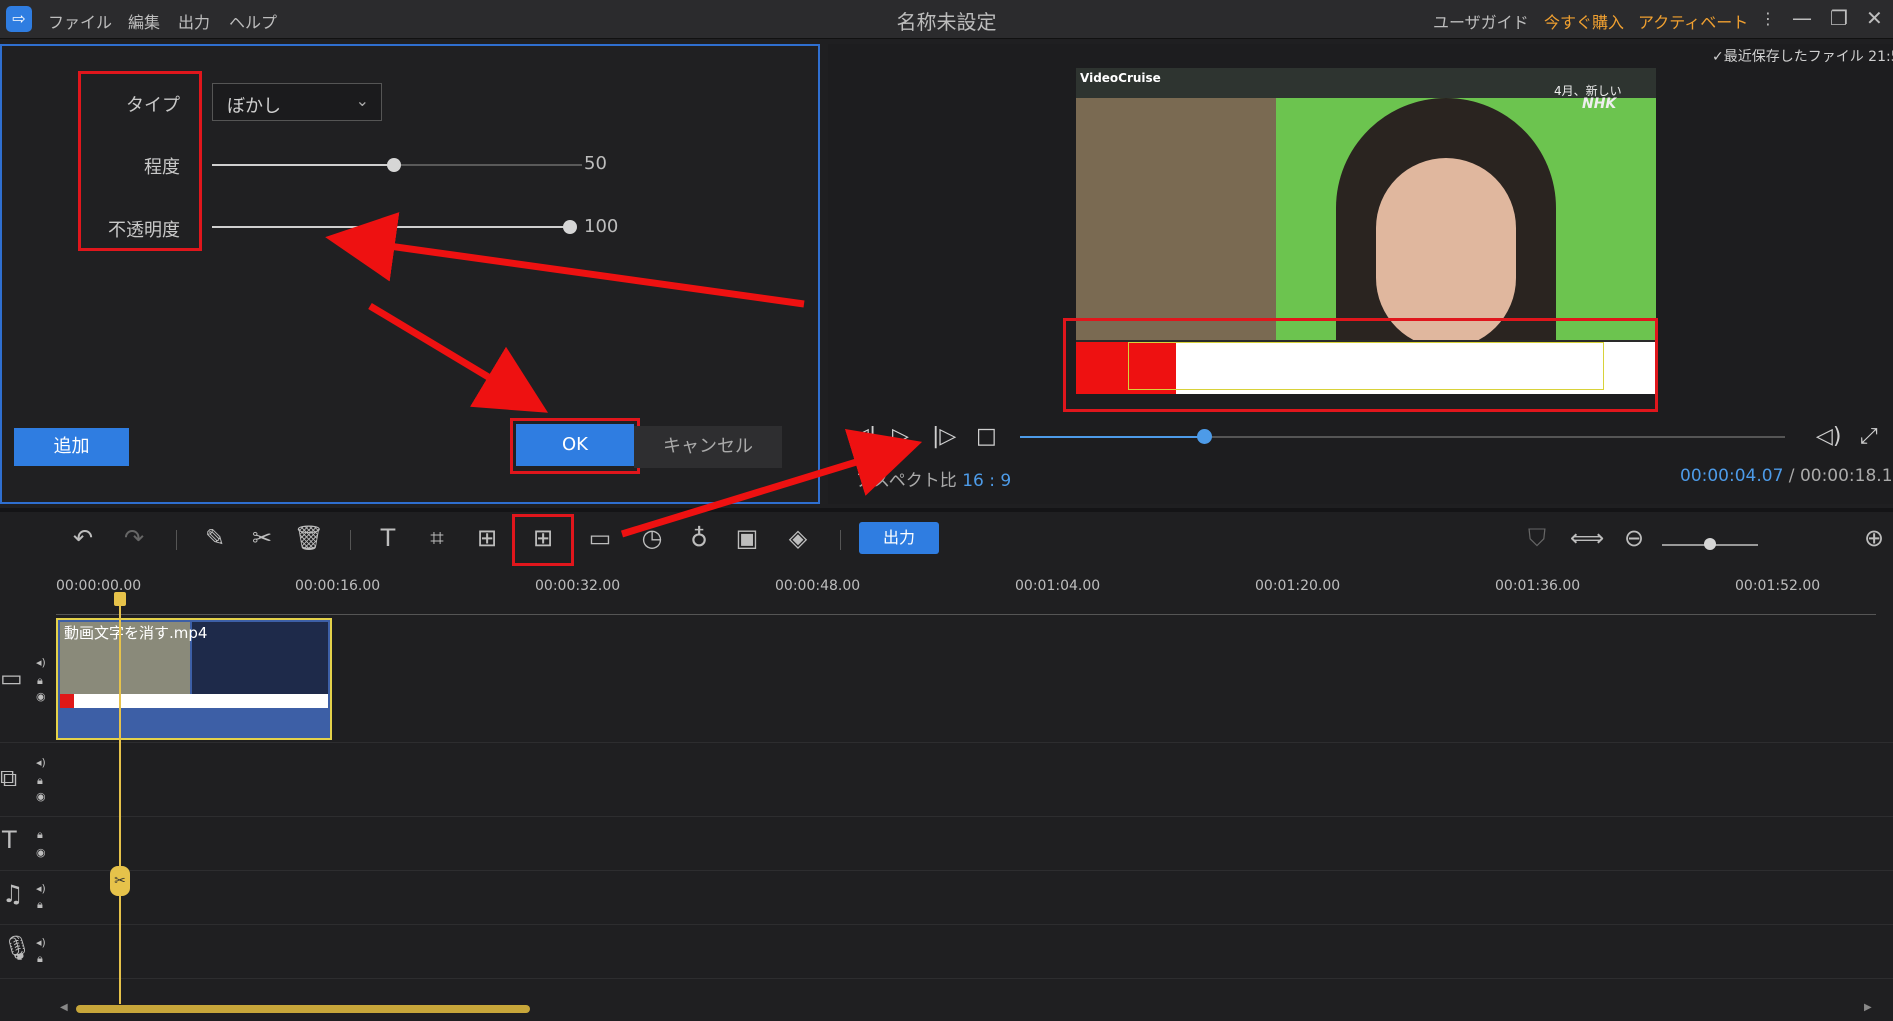  I want to click on annotation-arrows, so click(624, 375).